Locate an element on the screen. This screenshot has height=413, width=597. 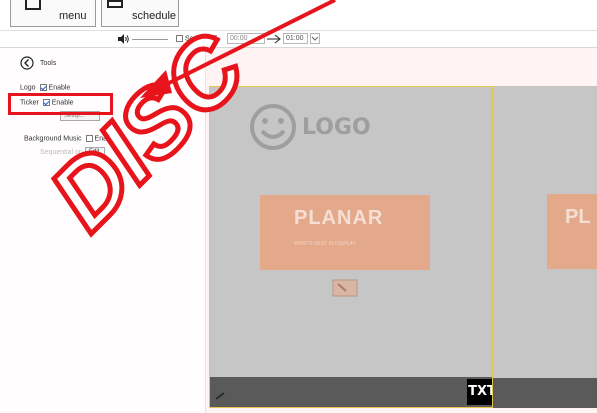
end-time-dropdown is located at coordinates (315, 38).